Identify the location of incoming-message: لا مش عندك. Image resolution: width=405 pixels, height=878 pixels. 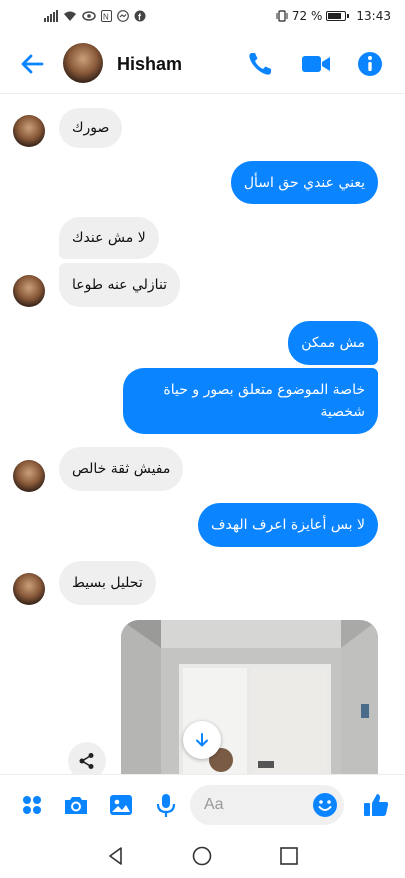
(109, 238).